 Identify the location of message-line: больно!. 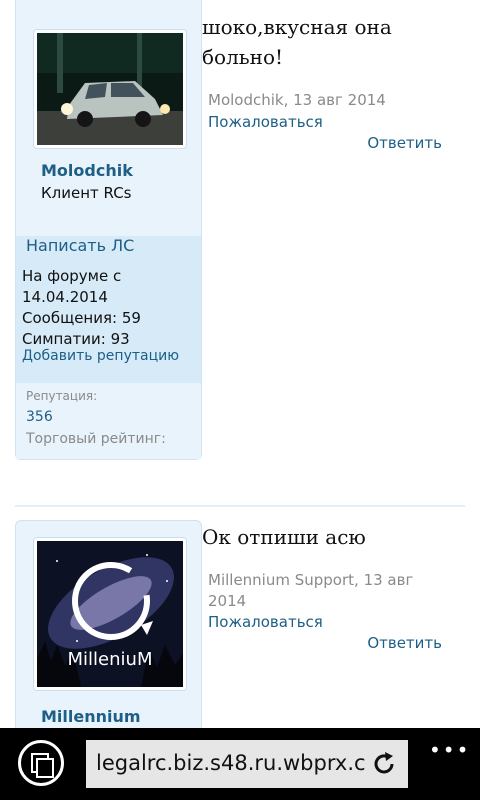
(243, 57).